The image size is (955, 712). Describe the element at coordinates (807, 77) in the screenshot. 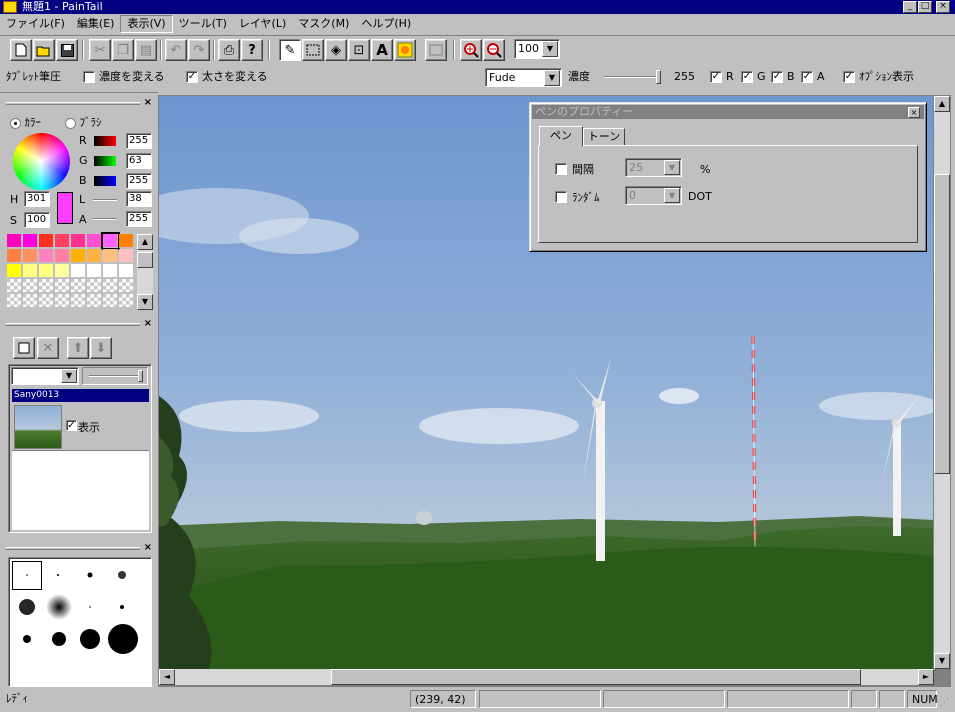

I see `channel-a-checkbox: ✓` at that location.